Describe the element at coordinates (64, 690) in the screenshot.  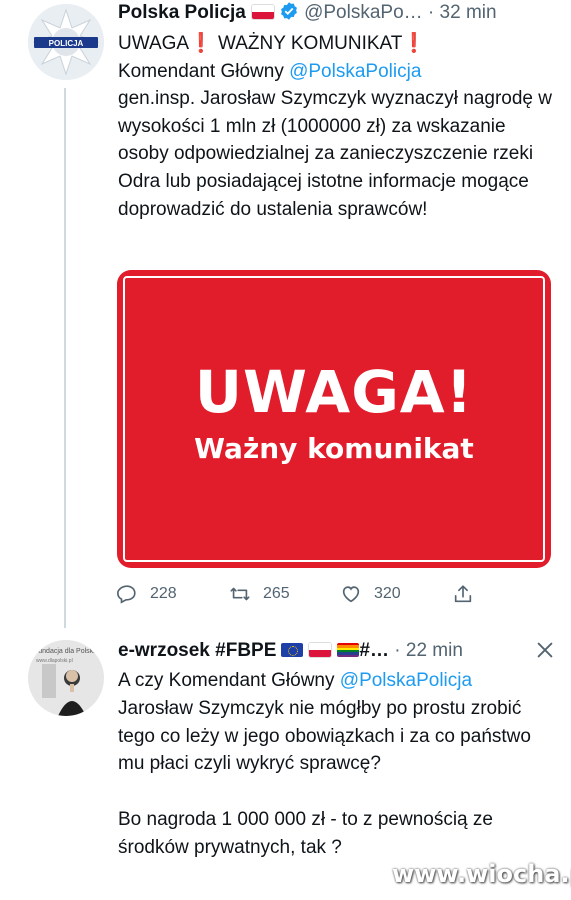
I see `person-photo-icon` at that location.